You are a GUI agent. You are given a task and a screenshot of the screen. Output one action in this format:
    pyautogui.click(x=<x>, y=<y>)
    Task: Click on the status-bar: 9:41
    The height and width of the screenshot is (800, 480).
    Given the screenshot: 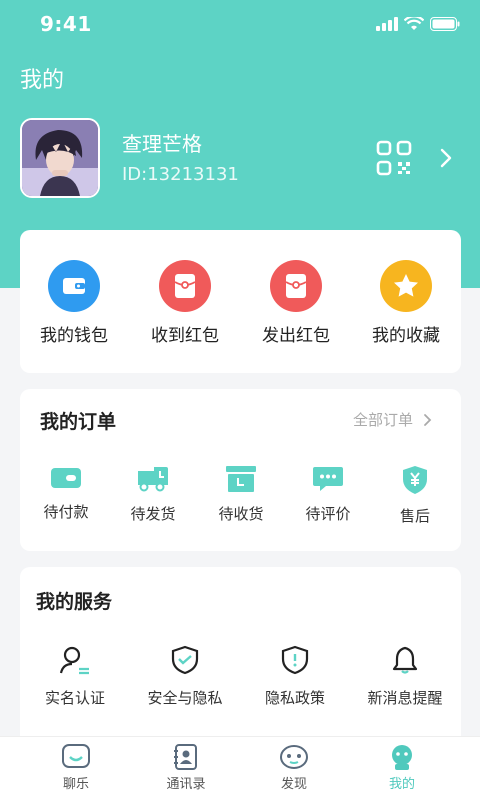 What is the action you would take?
    pyautogui.click(x=240, y=24)
    